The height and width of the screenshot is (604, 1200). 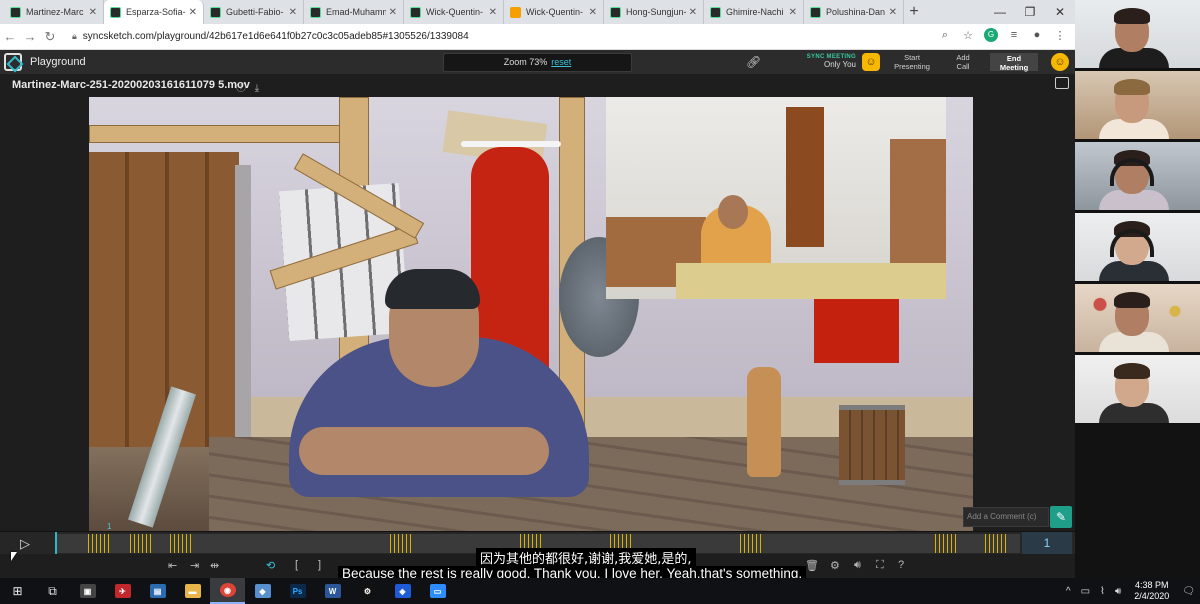 I want to click on page-title: Playground, so click(x=58, y=62).